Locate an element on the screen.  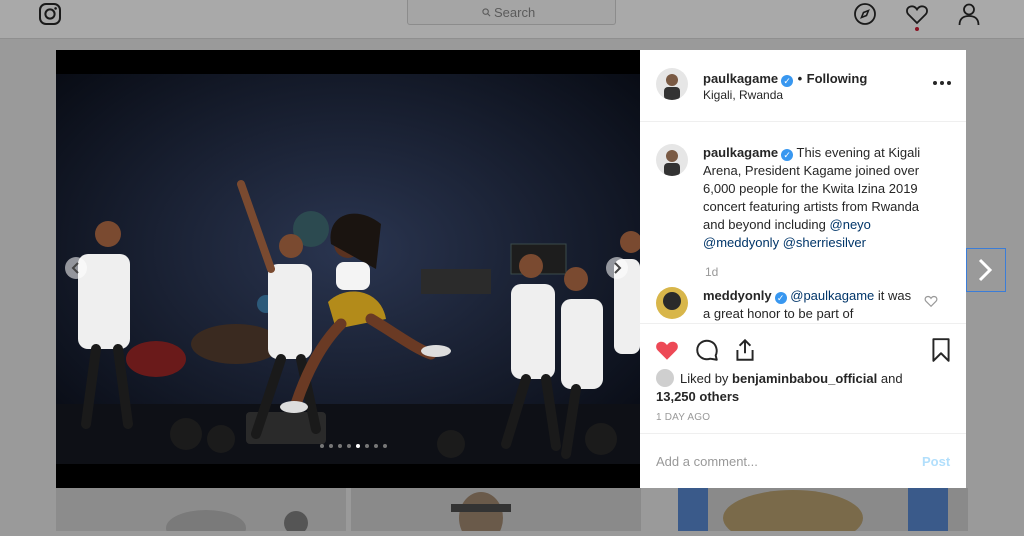
post-header: paulkagame ✓ • Following Kigali, Rwanda is located at coordinates (803, 86).